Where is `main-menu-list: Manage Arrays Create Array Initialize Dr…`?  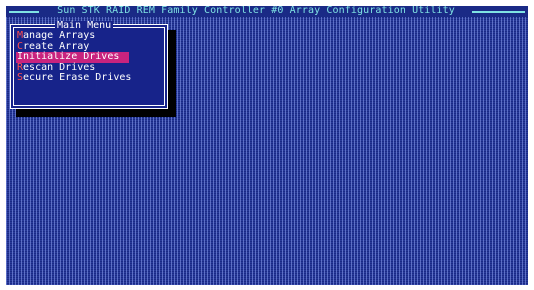
main-menu-list: Manage Arrays Create Array Initialize Dr… is located at coordinates (74, 57).